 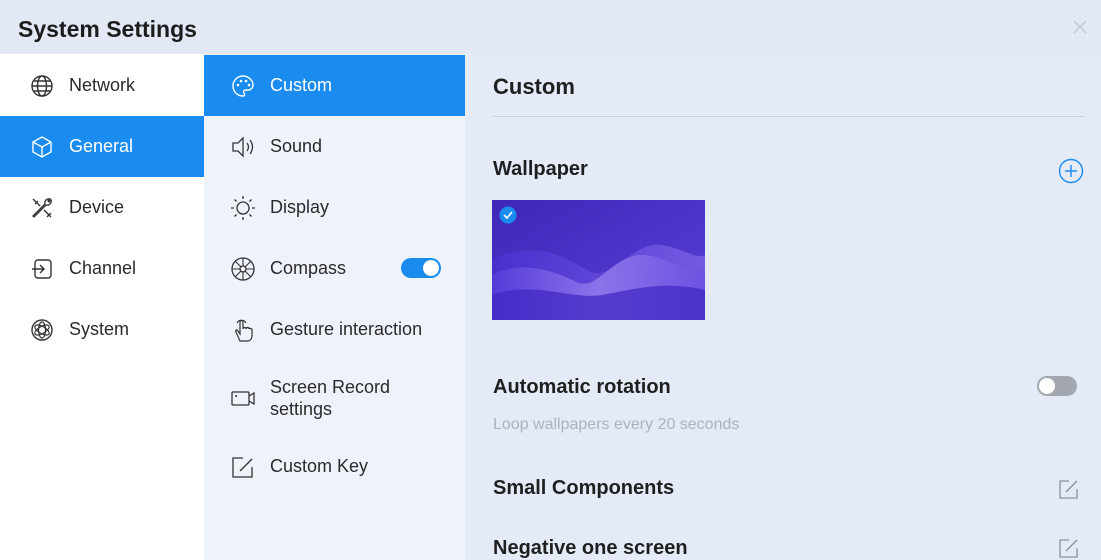 I want to click on subitem-custom-key: Custom Key, so click(x=334, y=466).